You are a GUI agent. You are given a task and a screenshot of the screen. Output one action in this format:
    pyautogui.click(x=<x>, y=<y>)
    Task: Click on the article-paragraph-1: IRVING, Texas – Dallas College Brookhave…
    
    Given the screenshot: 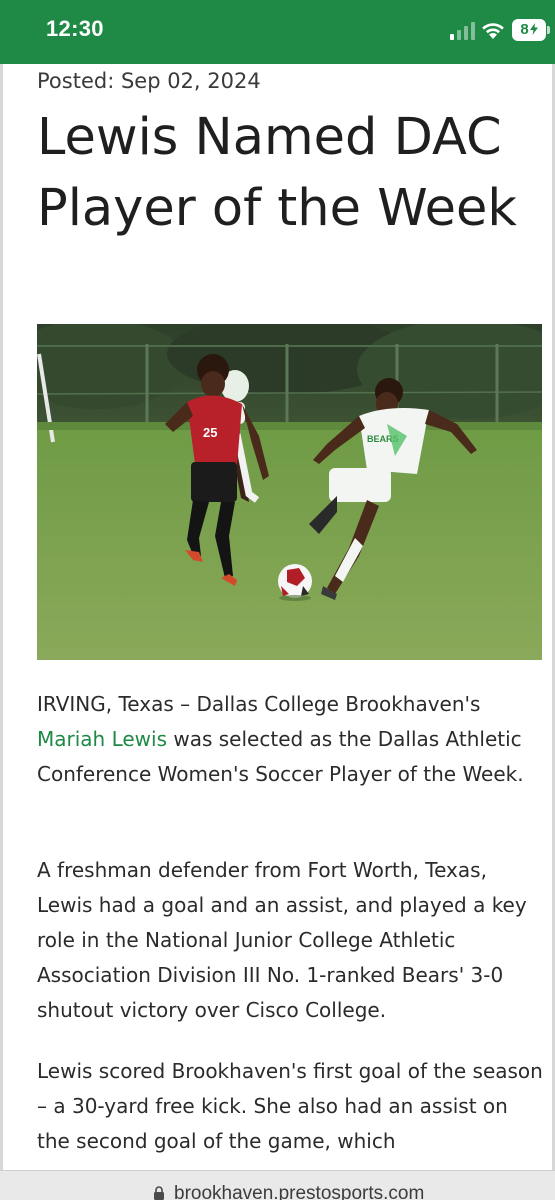 What is the action you would take?
    pyautogui.click(x=292, y=739)
    